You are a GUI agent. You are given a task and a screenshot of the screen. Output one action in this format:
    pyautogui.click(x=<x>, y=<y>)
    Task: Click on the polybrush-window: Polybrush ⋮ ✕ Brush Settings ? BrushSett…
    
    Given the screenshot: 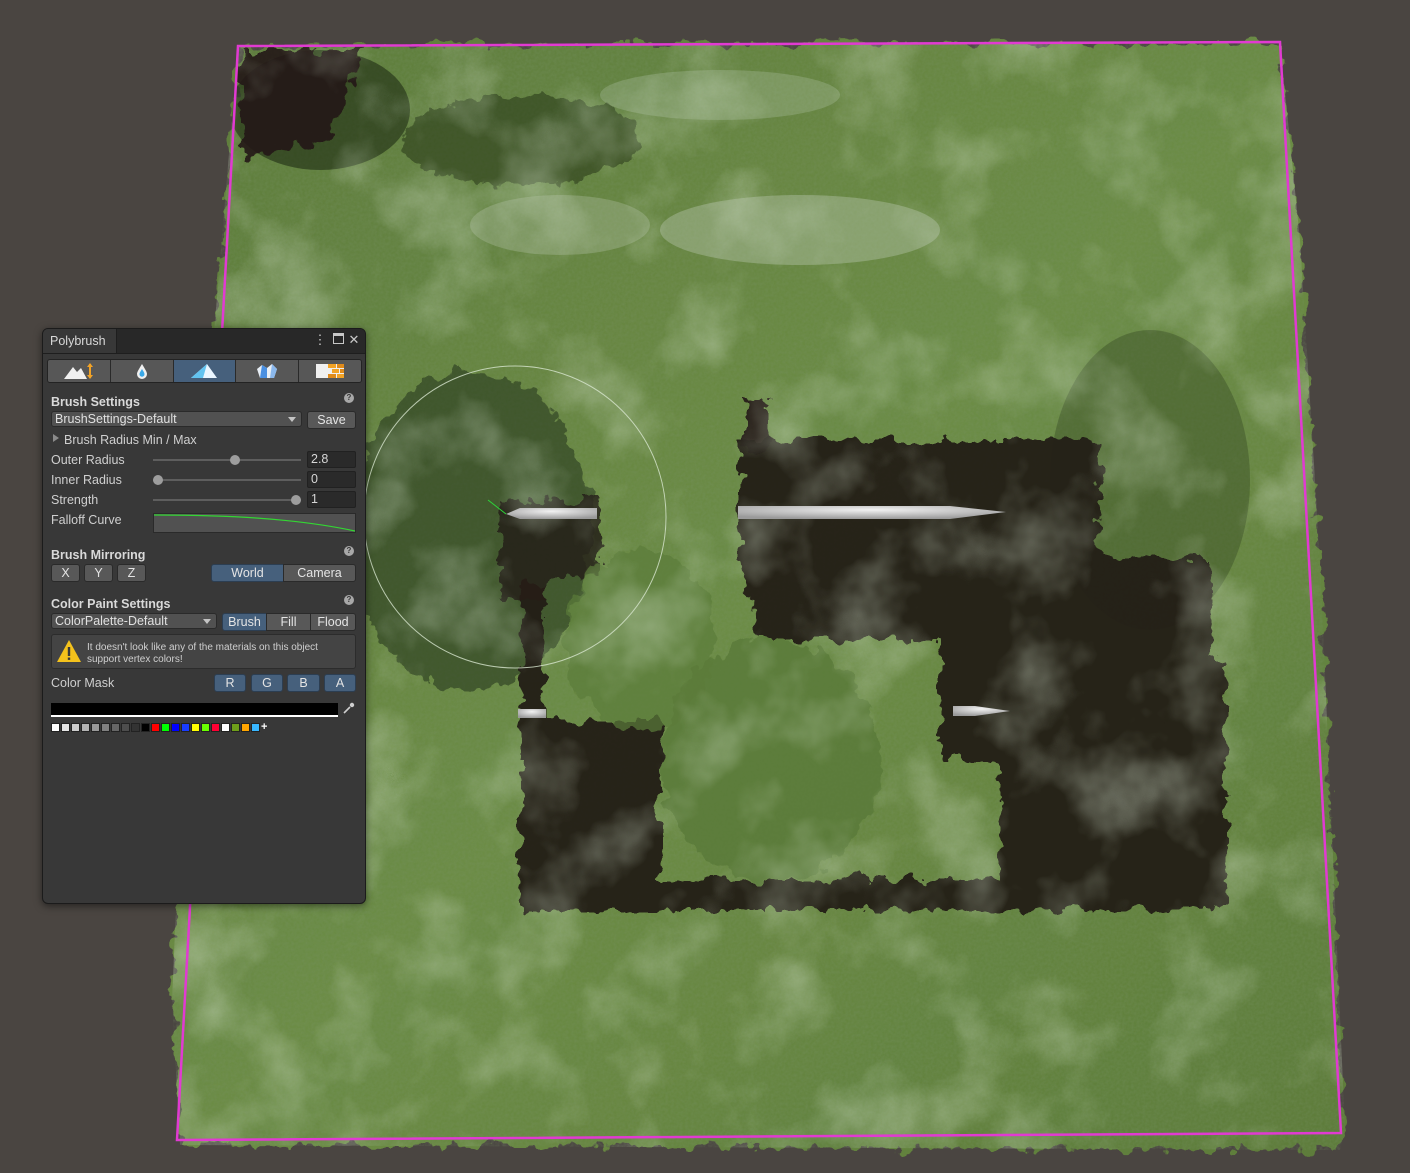 What is the action you would take?
    pyautogui.click(x=204, y=616)
    